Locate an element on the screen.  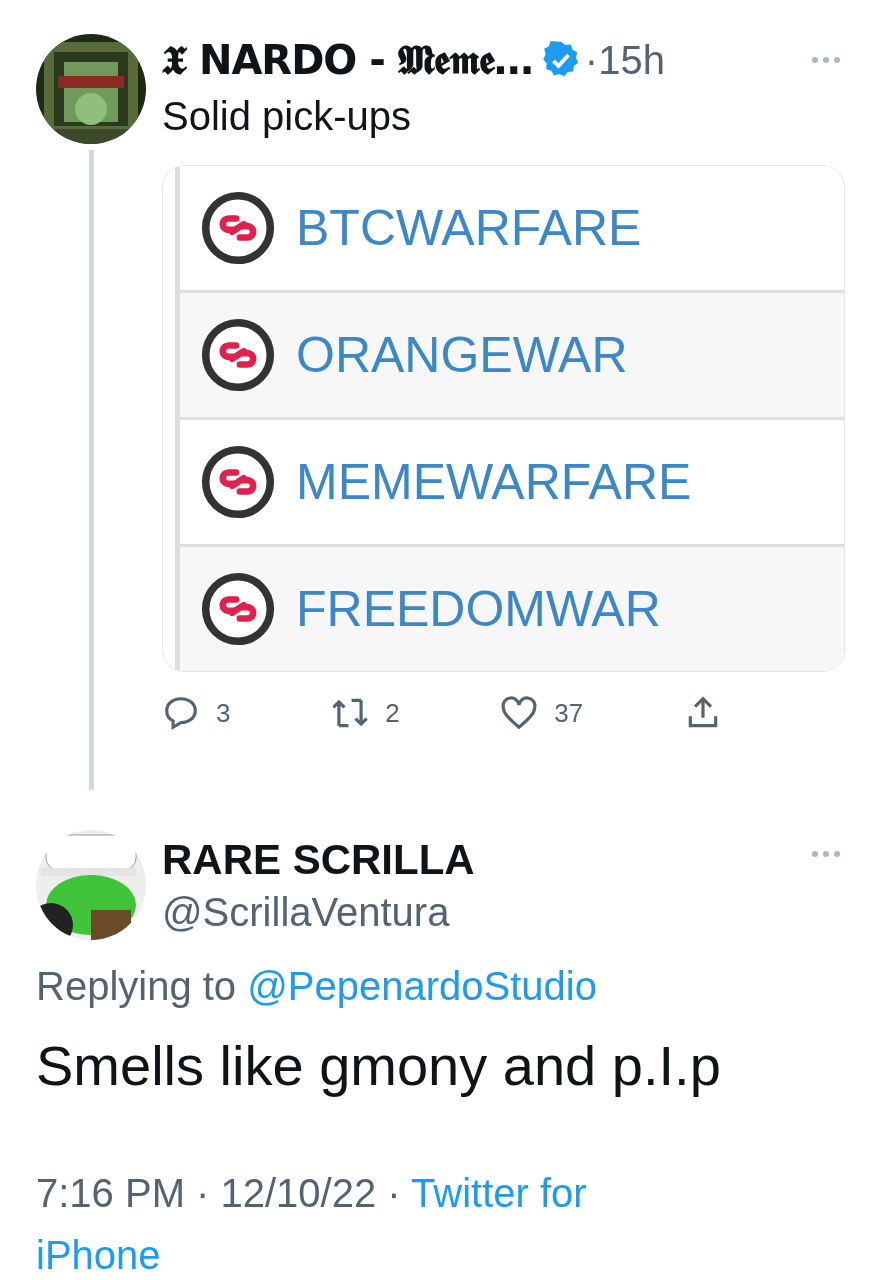
mention-link: @PepenardoStudio is located at coordinates (422, 986).